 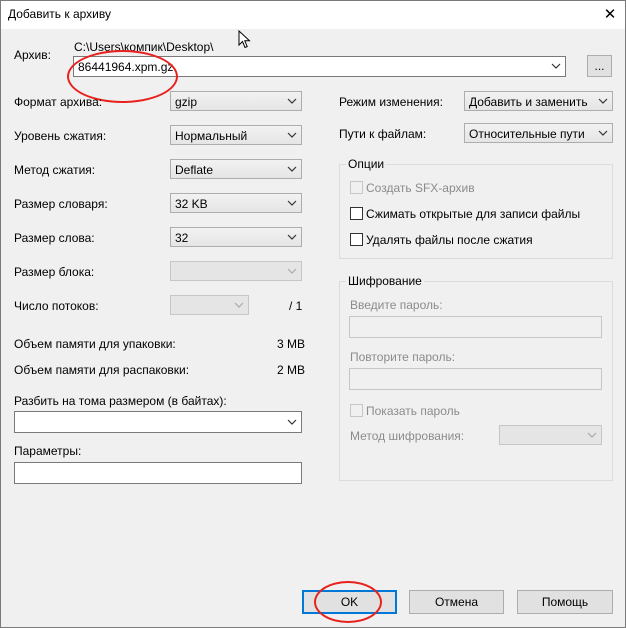 I want to click on dict-select: 32 KB, so click(x=236, y=203).